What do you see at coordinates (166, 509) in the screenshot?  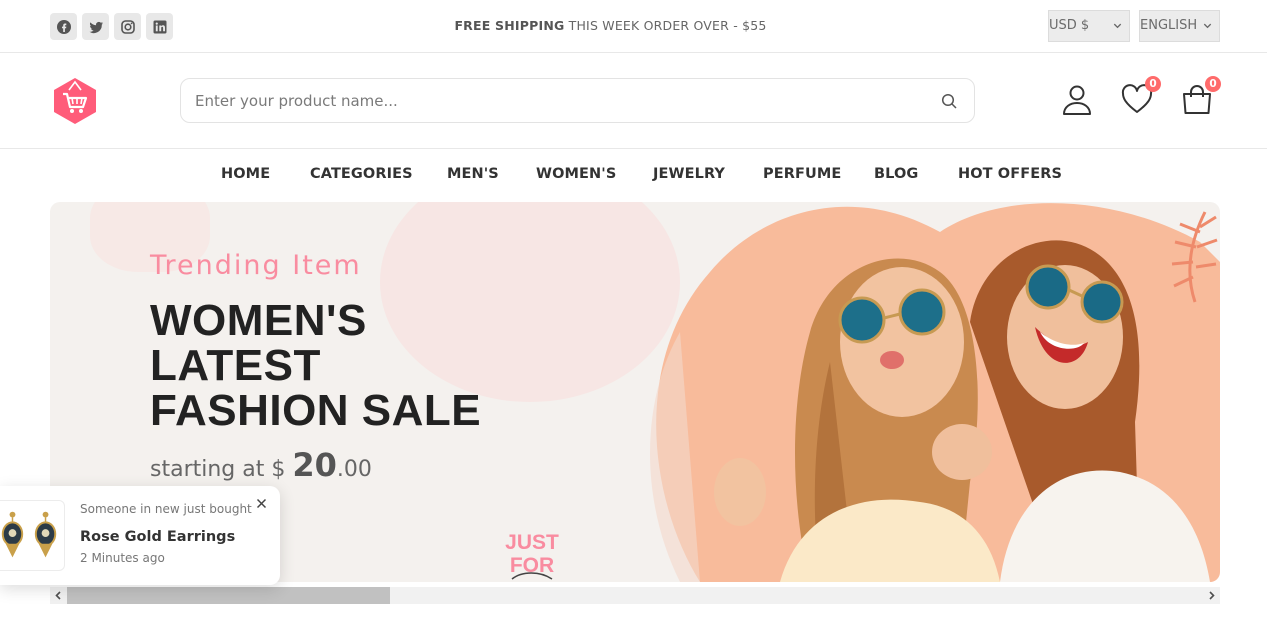 I see `notification-meta: Someone in new just bought` at bounding box center [166, 509].